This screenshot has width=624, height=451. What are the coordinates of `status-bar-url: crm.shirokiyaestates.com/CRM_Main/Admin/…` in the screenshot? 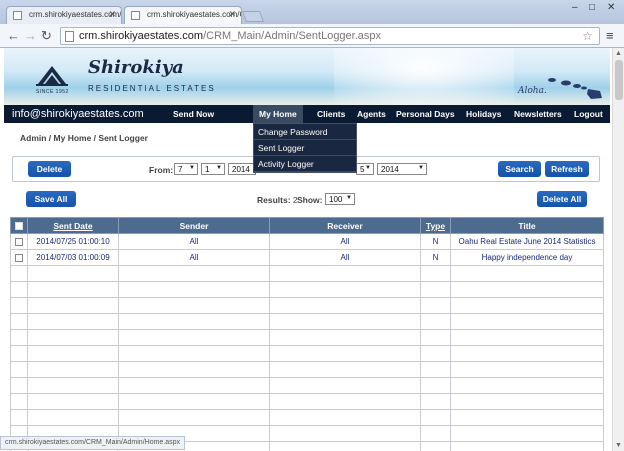 It's located at (93, 443).